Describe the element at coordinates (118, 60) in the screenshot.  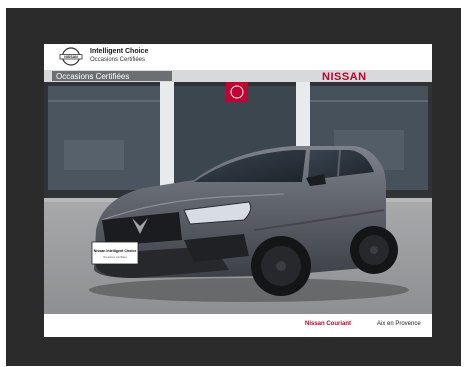
I see `brand-subtitle: Occasions Certifiées` at that location.